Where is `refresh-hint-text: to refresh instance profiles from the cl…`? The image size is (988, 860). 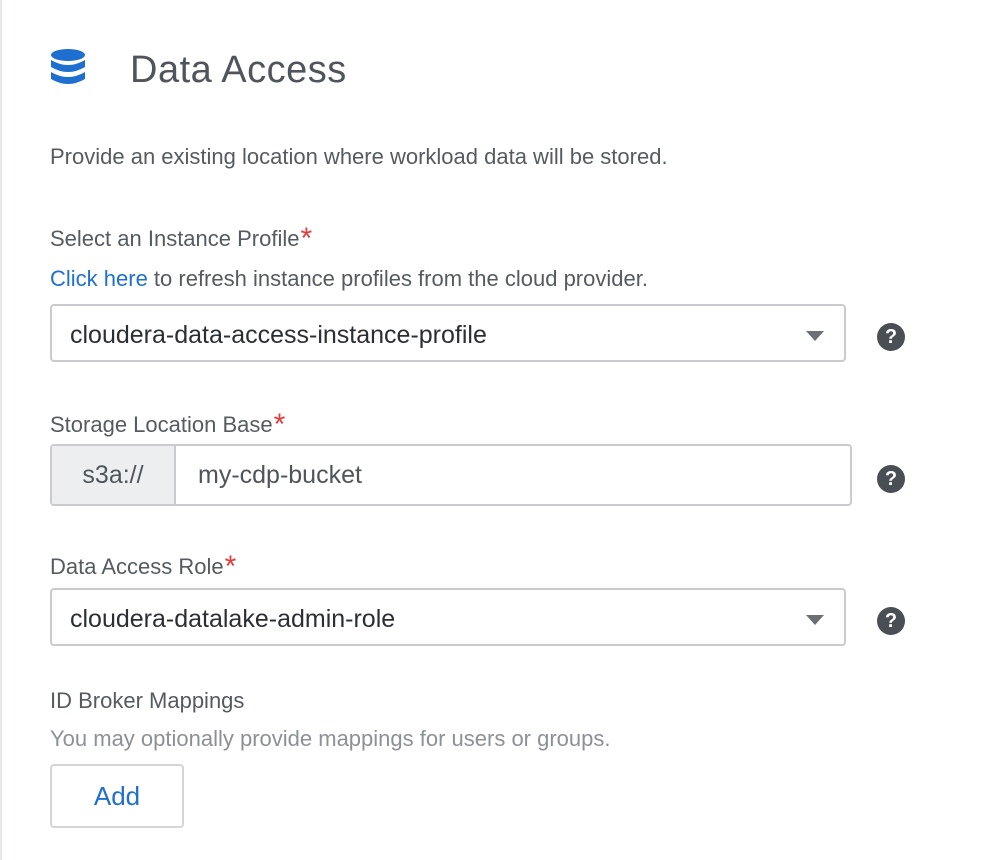
refresh-hint-text: to refresh instance profiles from the cl… is located at coordinates (397, 278).